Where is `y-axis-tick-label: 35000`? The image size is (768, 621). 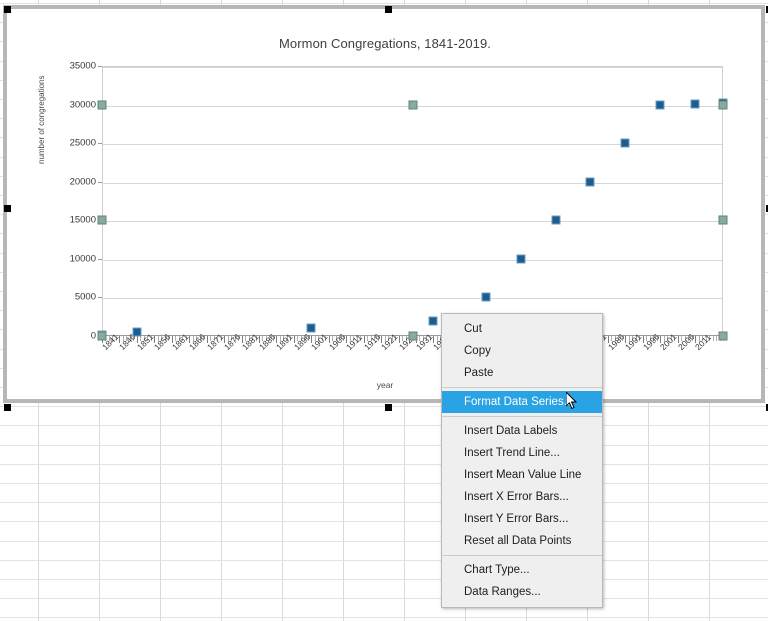 y-axis-tick-label: 35000 is located at coordinates (82, 66).